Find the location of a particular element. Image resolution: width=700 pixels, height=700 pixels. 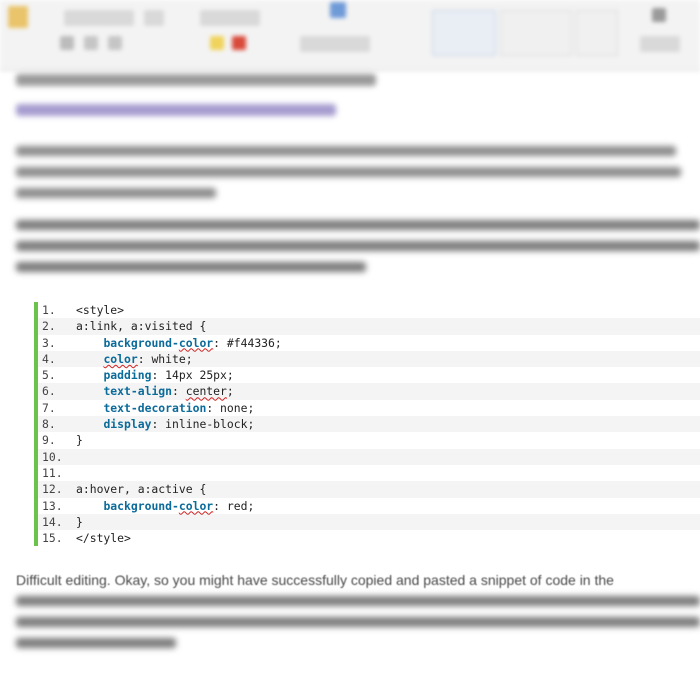

line-number: 7. is located at coordinates (49, 407).